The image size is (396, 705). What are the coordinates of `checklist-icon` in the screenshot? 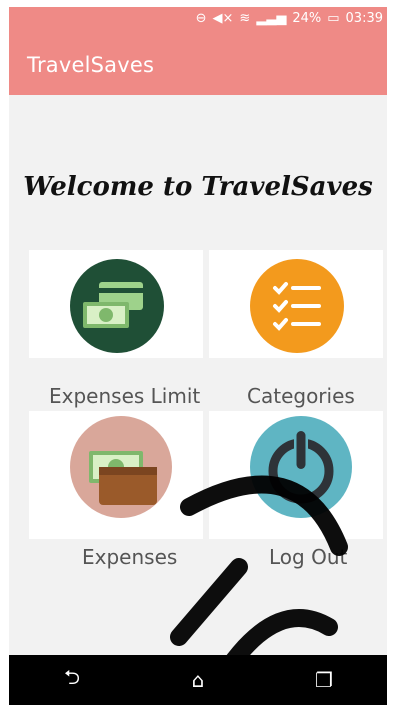 It's located at (297, 306).